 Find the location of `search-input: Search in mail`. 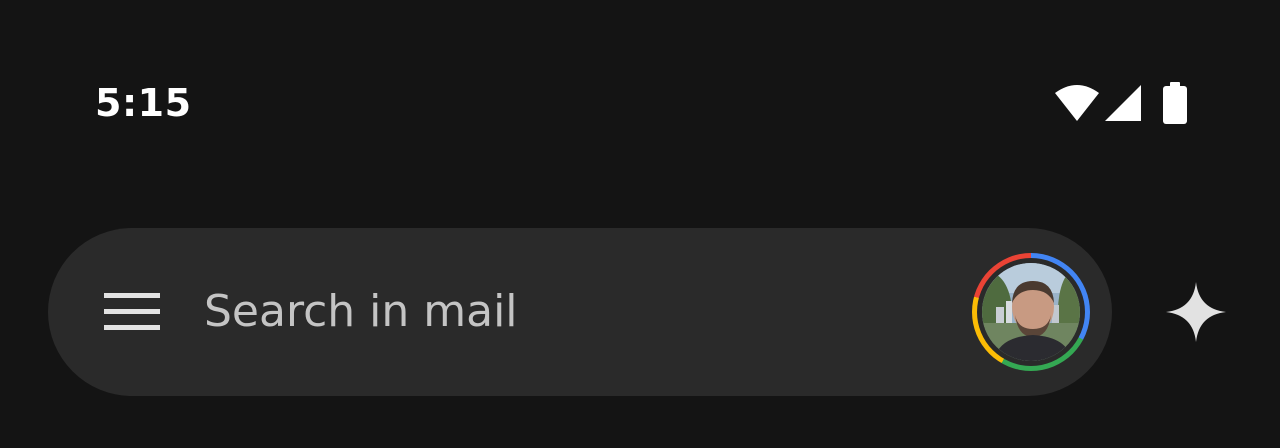

search-input: Search in mail is located at coordinates (574, 312).